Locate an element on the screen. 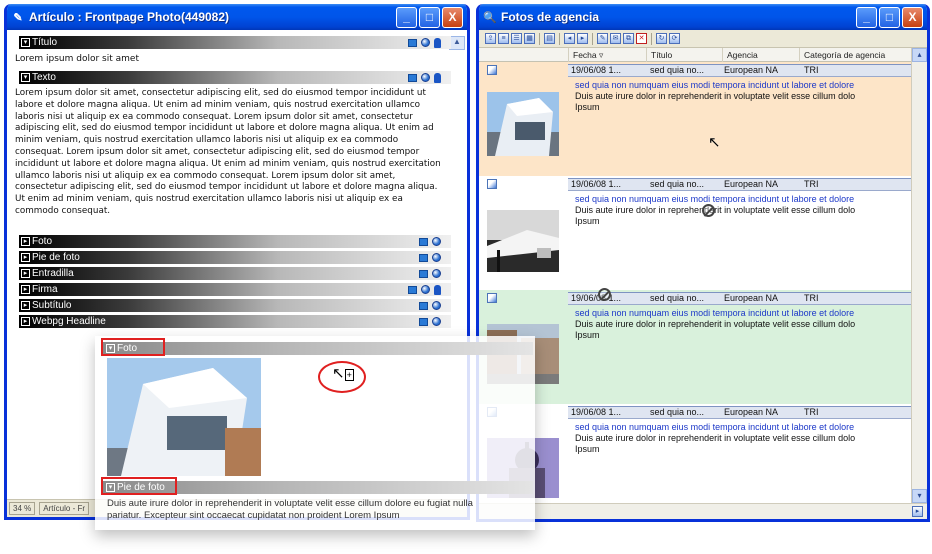 The height and width of the screenshot is (554, 932). section-texto: ▾ Texto is located at coordinates (235, 77).